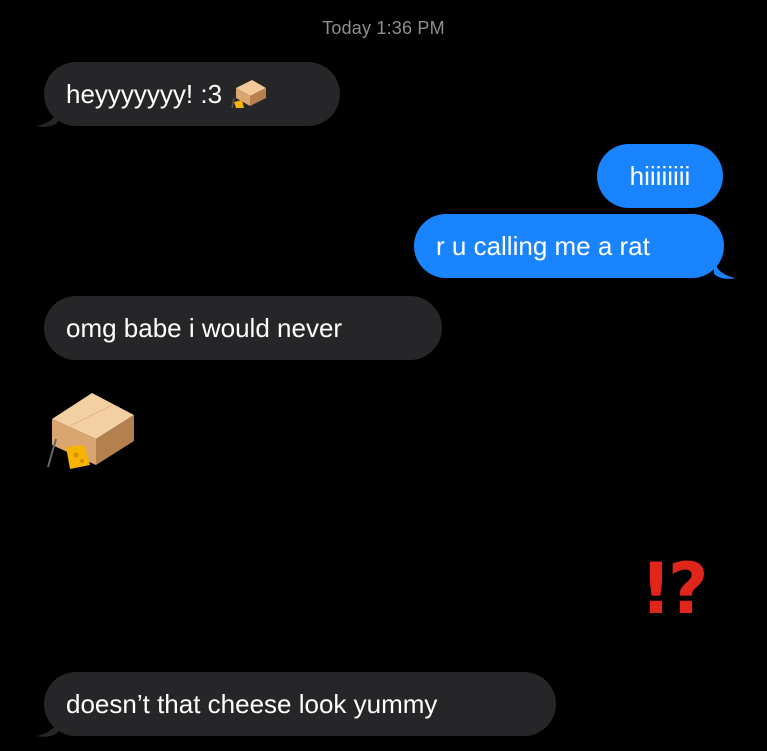 This screenshot has height=751, width=767. I want to click on message-text: hiiiiiiii, so click(660, 176).